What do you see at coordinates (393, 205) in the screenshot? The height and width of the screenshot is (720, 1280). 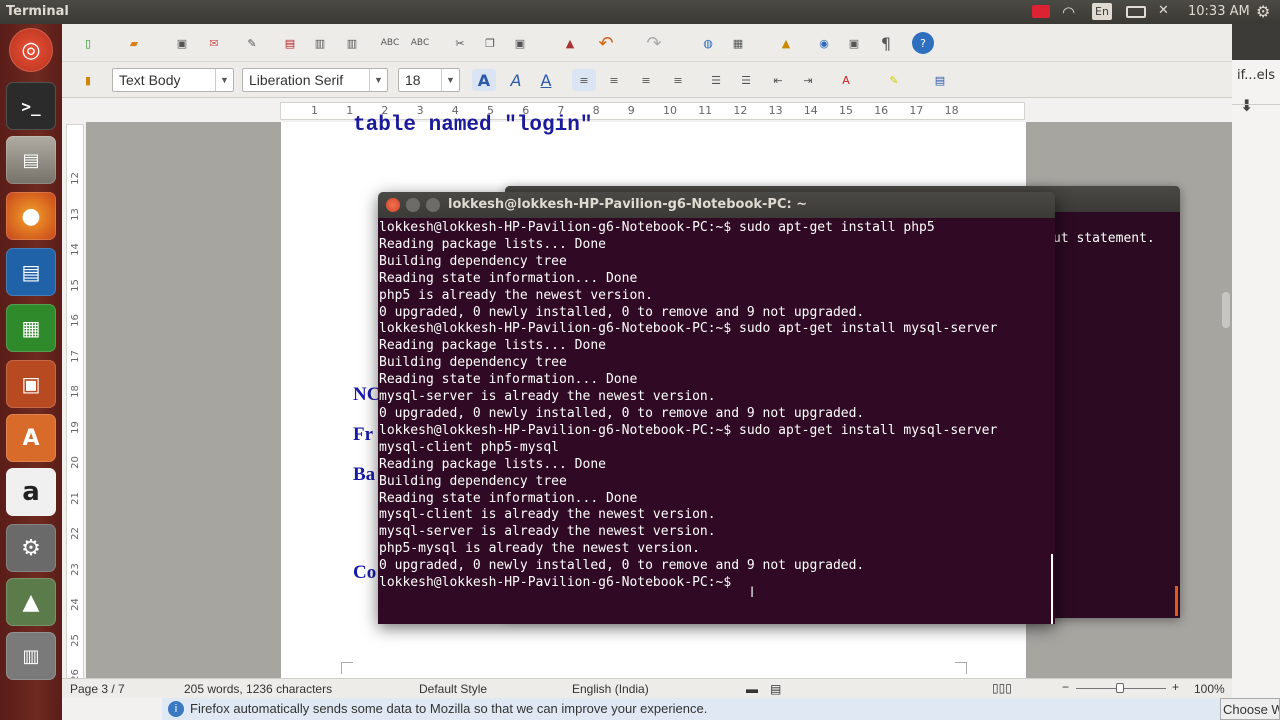 I see `close-icon` at bounding box center [393, 205].